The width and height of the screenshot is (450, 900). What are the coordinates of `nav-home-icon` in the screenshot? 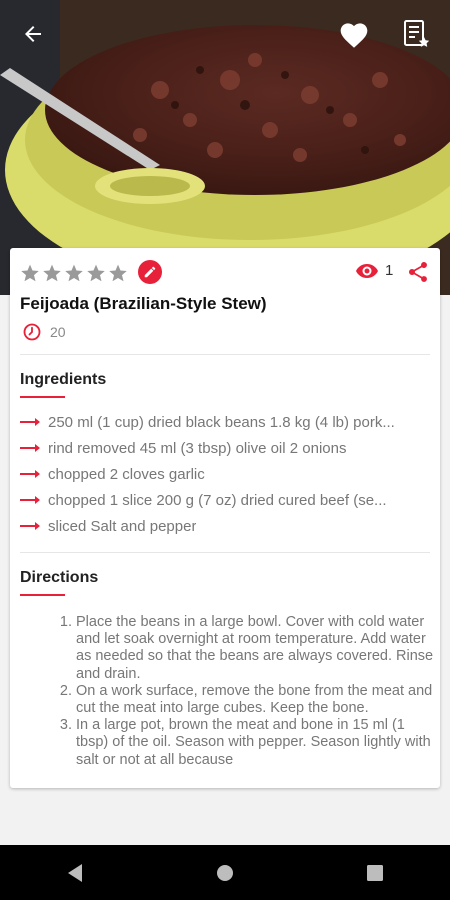 It's located at (225, 872).